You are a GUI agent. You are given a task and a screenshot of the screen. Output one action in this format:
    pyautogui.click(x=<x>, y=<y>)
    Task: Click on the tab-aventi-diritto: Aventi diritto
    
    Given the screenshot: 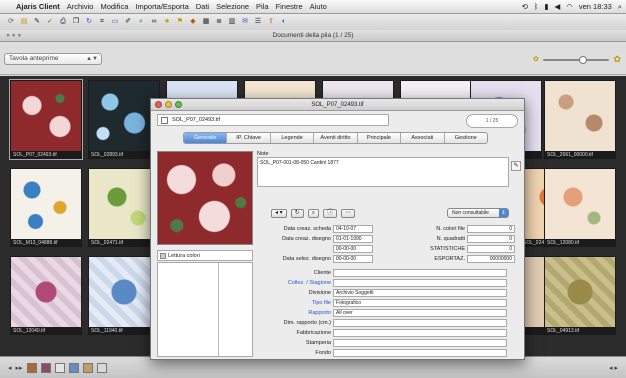 What is the action you would take?
    pyautogui.click(x=336, y=138)
    